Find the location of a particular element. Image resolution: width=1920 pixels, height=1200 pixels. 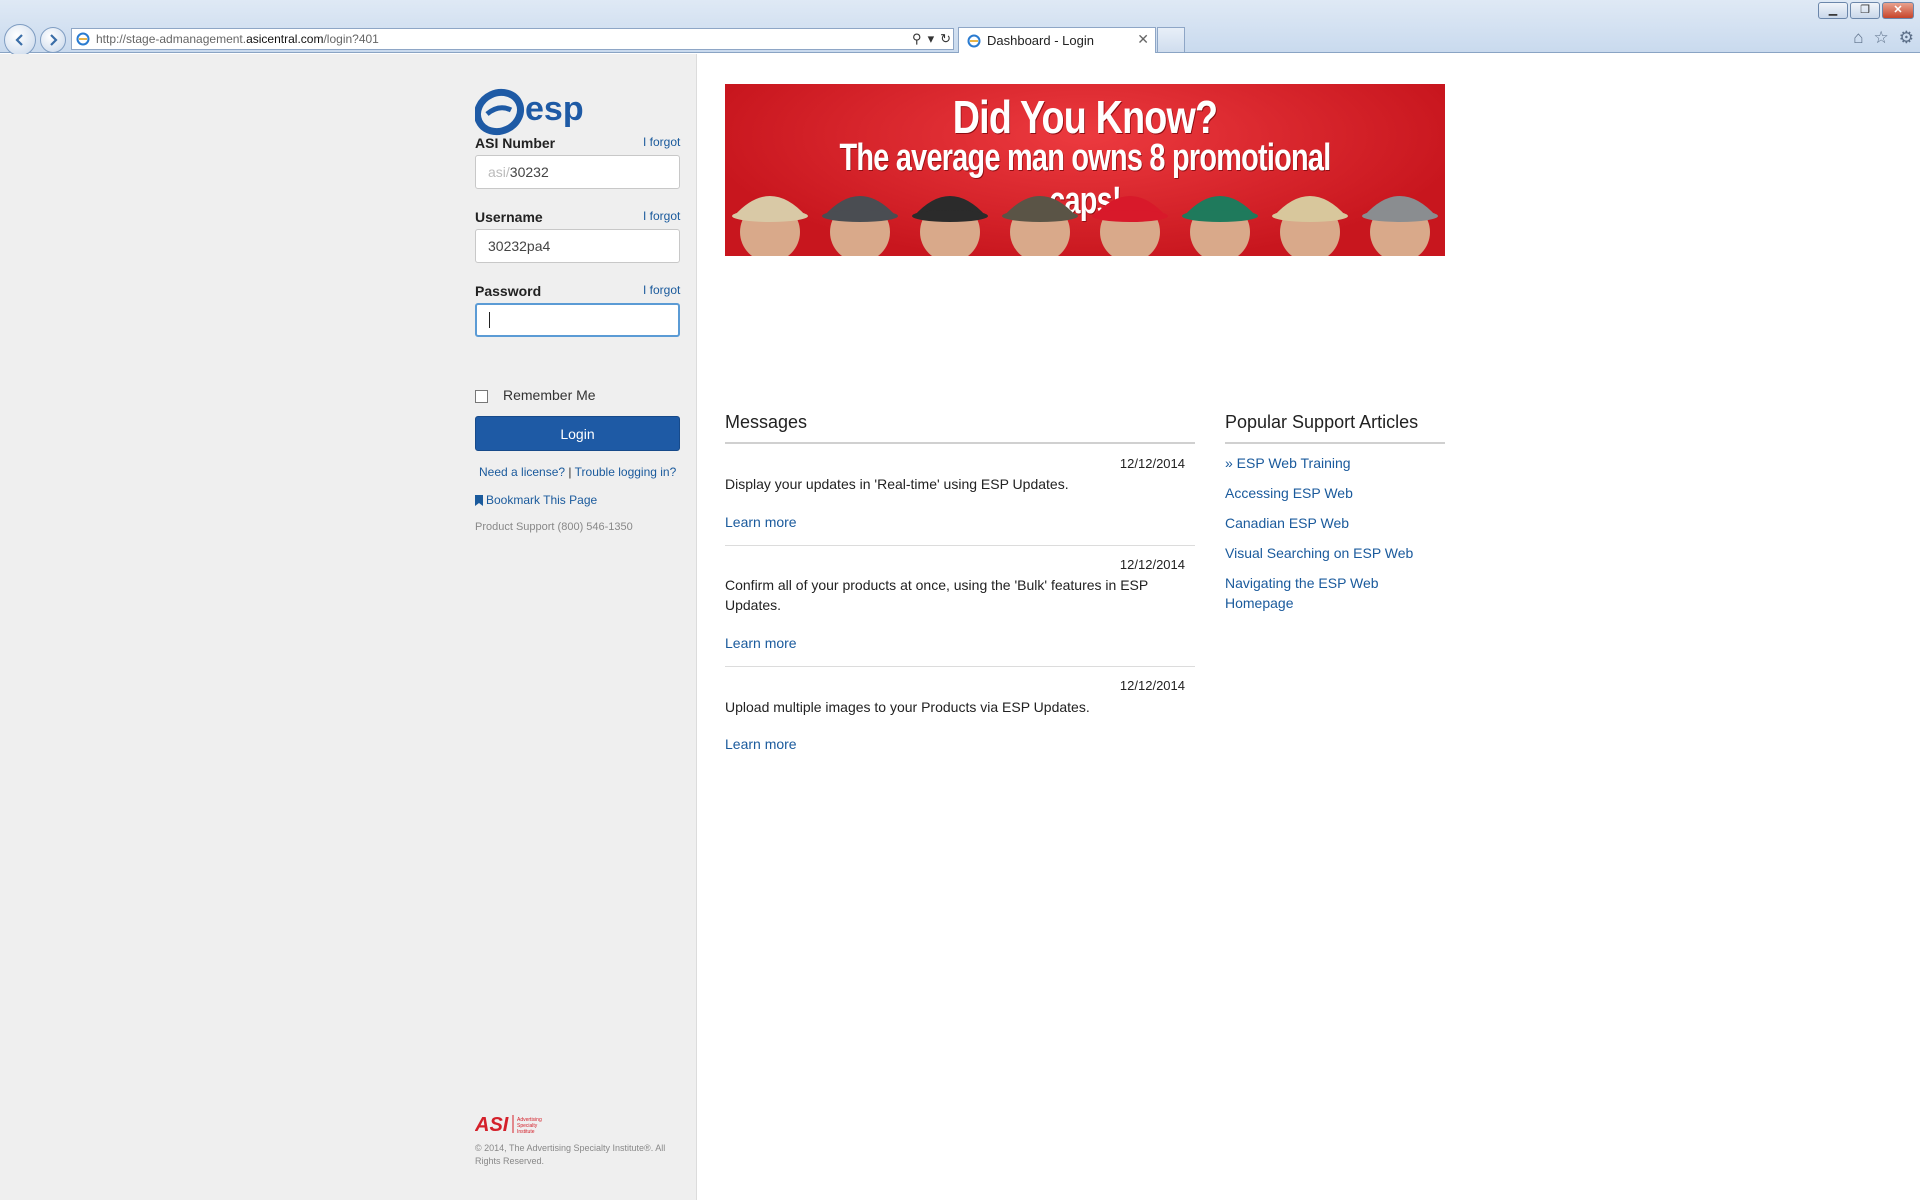

asi-number-label: ASI Number is located at coordinates (515, 143).